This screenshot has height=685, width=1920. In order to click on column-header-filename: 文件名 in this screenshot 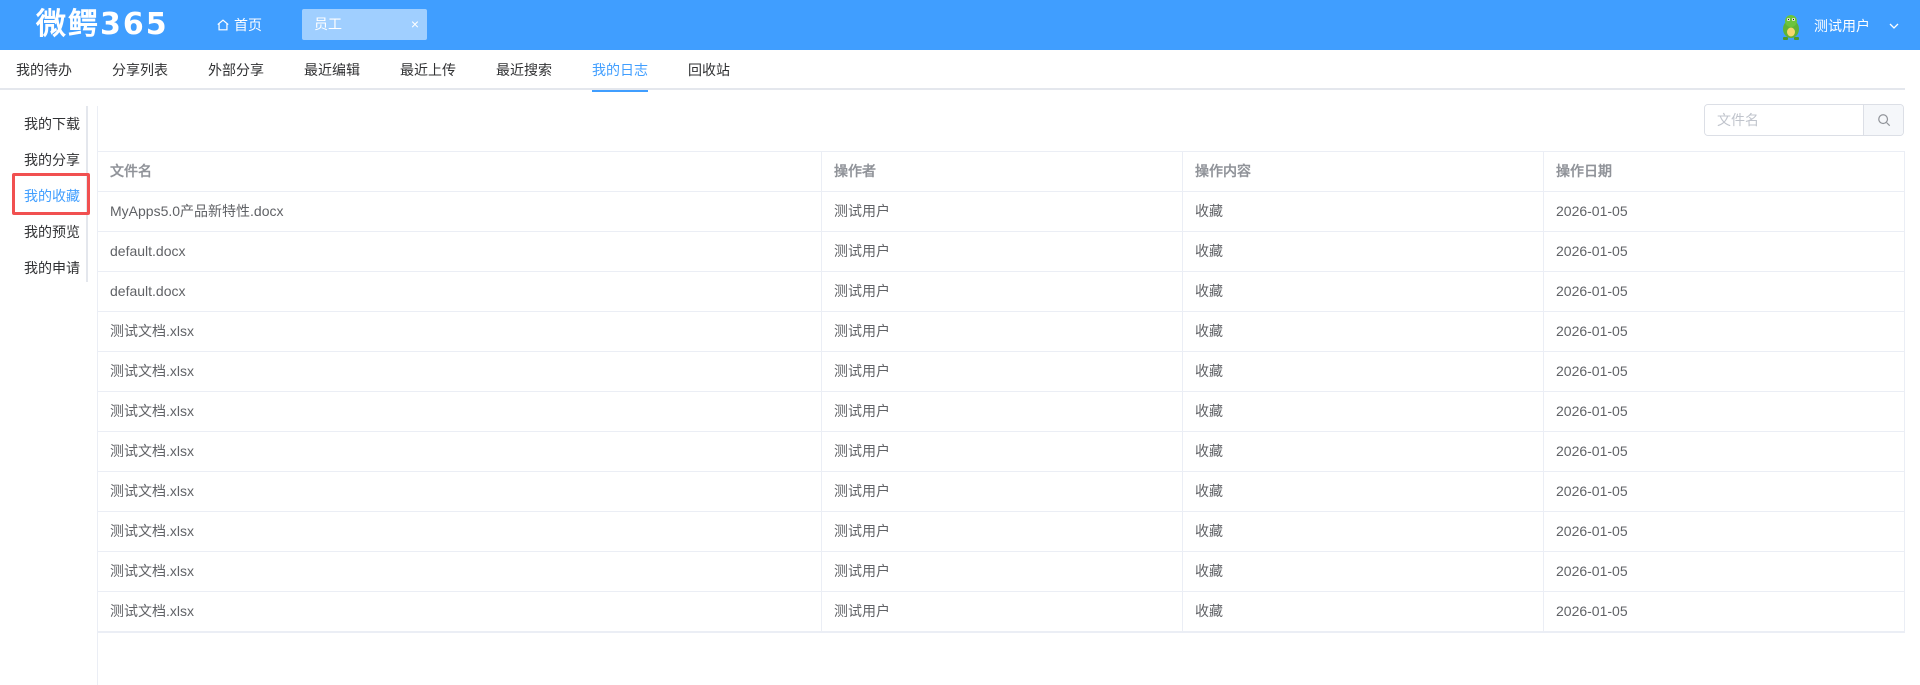, I will do `click(460, 171)`.